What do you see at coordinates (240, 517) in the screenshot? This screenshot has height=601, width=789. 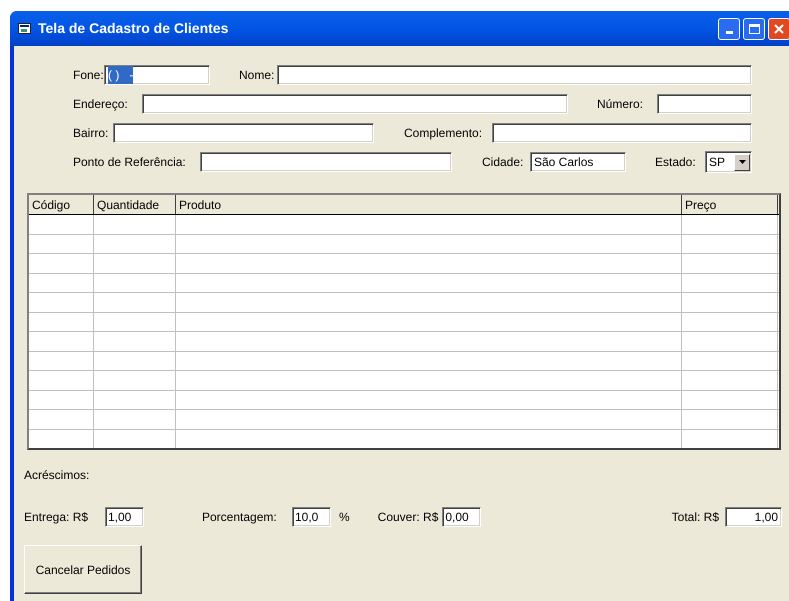 I see `field-label: Porcentagem:` at bounding box center [240, 517].